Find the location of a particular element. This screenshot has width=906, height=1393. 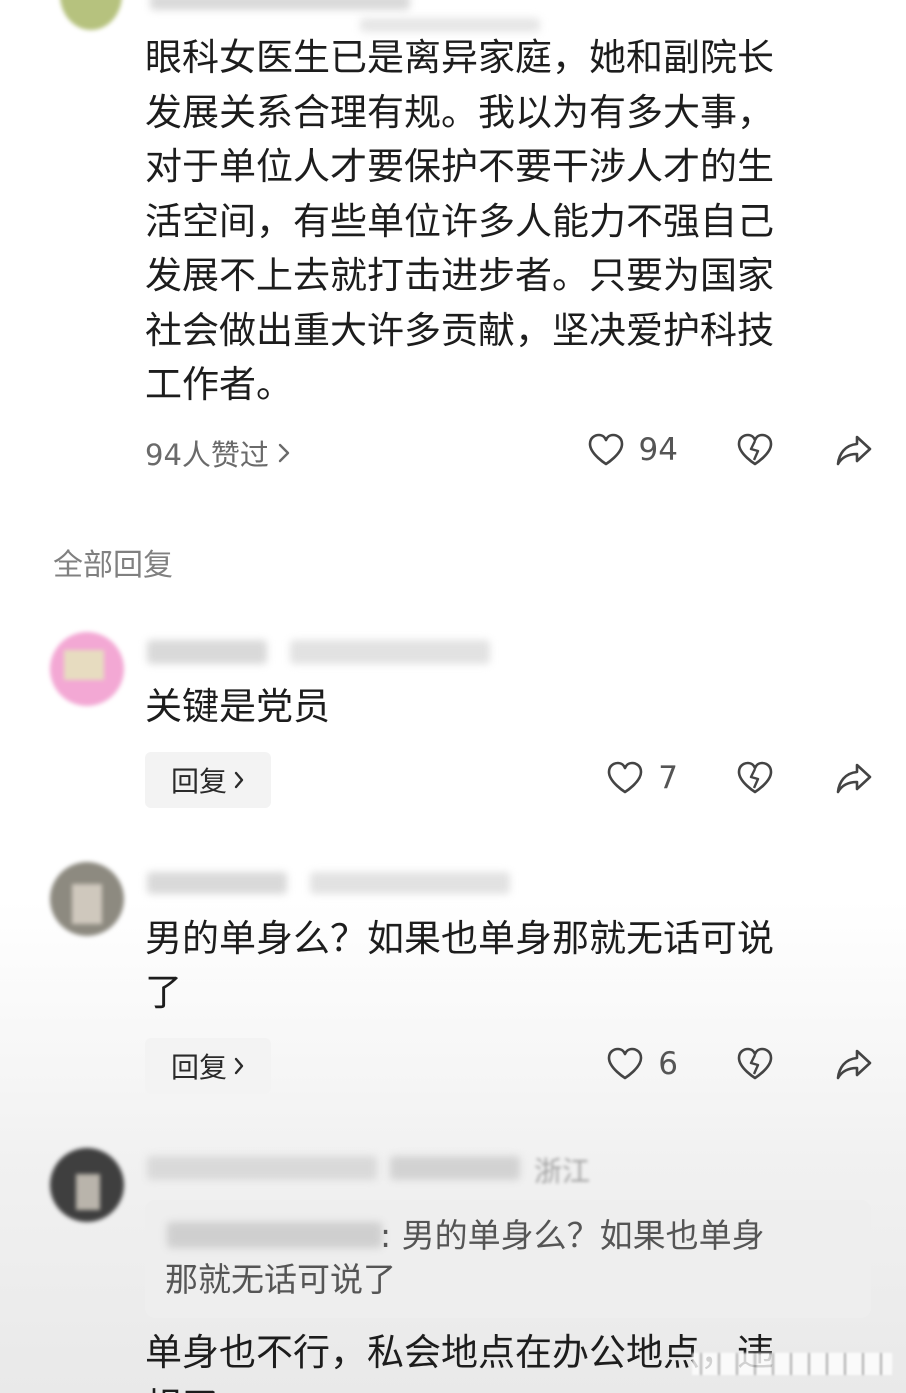

reply-line: 规了 is located at coordinates (459, 1386).